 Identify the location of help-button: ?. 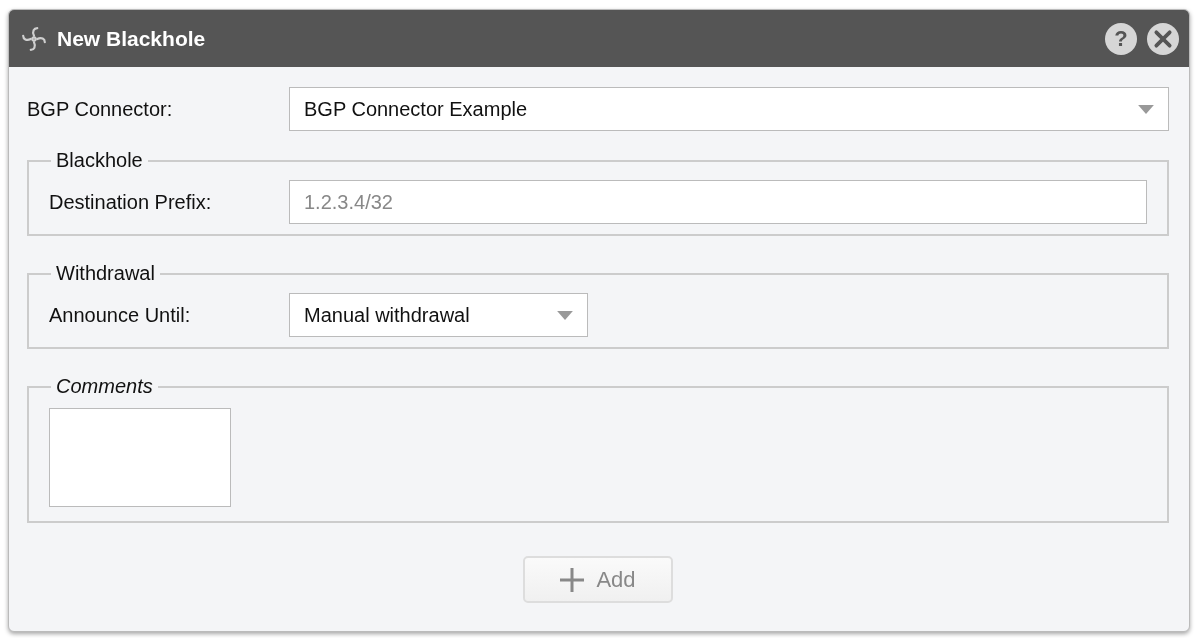
(1121, 38).